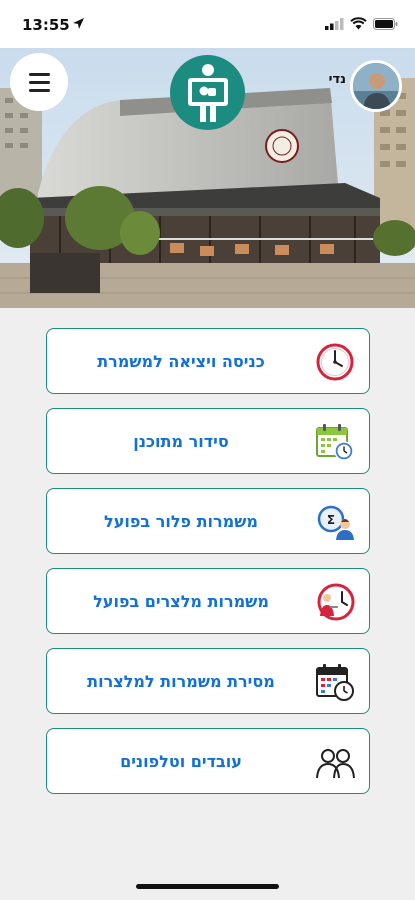  Describe the element at coordinates (331, 520) in the screenshot. I see `svg-text: Σ` at that location.